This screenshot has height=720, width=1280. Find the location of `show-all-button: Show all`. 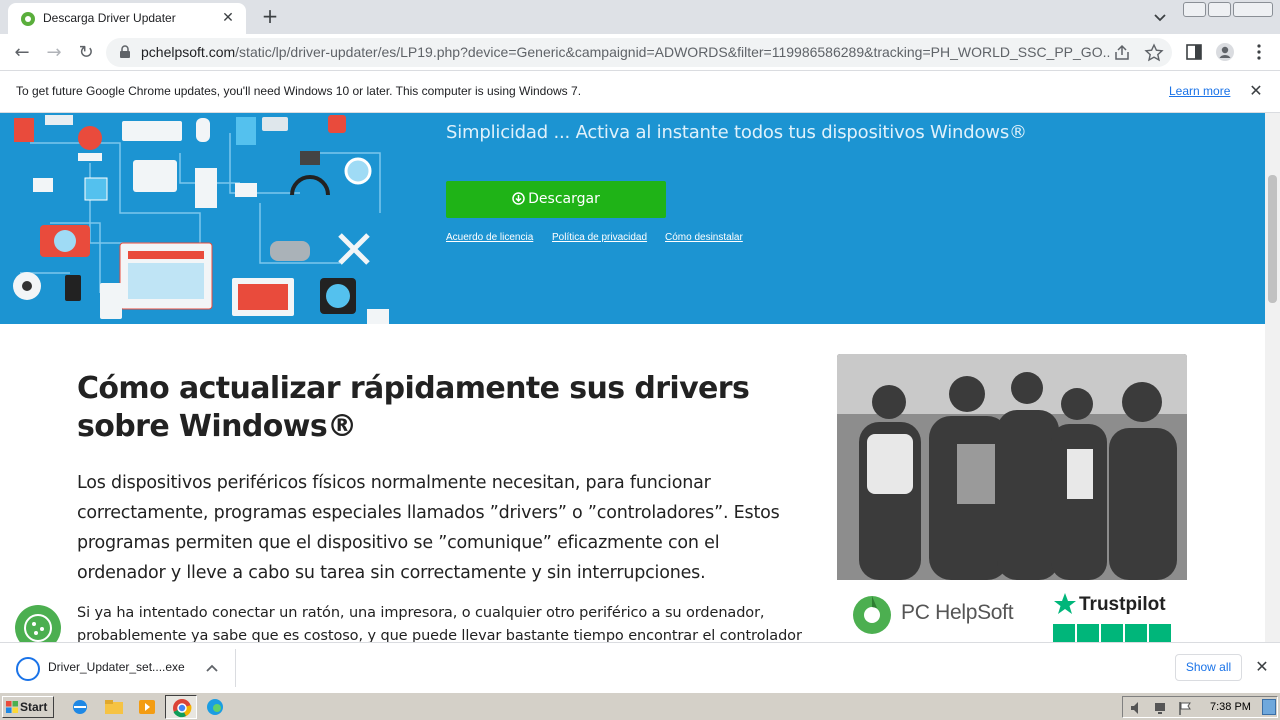

show-all-button: Show all is located at coordinates (1208, 667).